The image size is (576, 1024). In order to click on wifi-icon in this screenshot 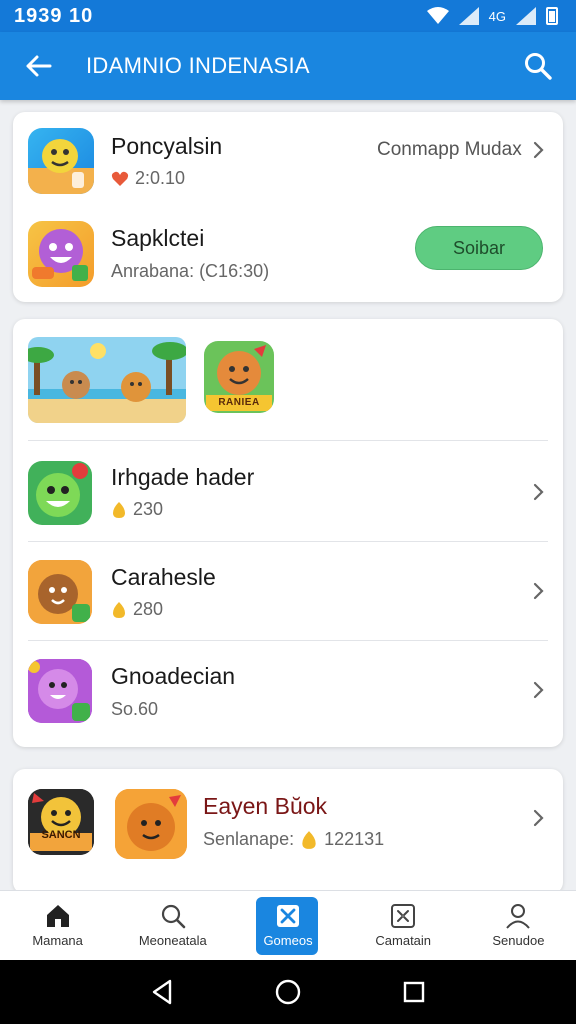, I will do `click(437, 15)`.